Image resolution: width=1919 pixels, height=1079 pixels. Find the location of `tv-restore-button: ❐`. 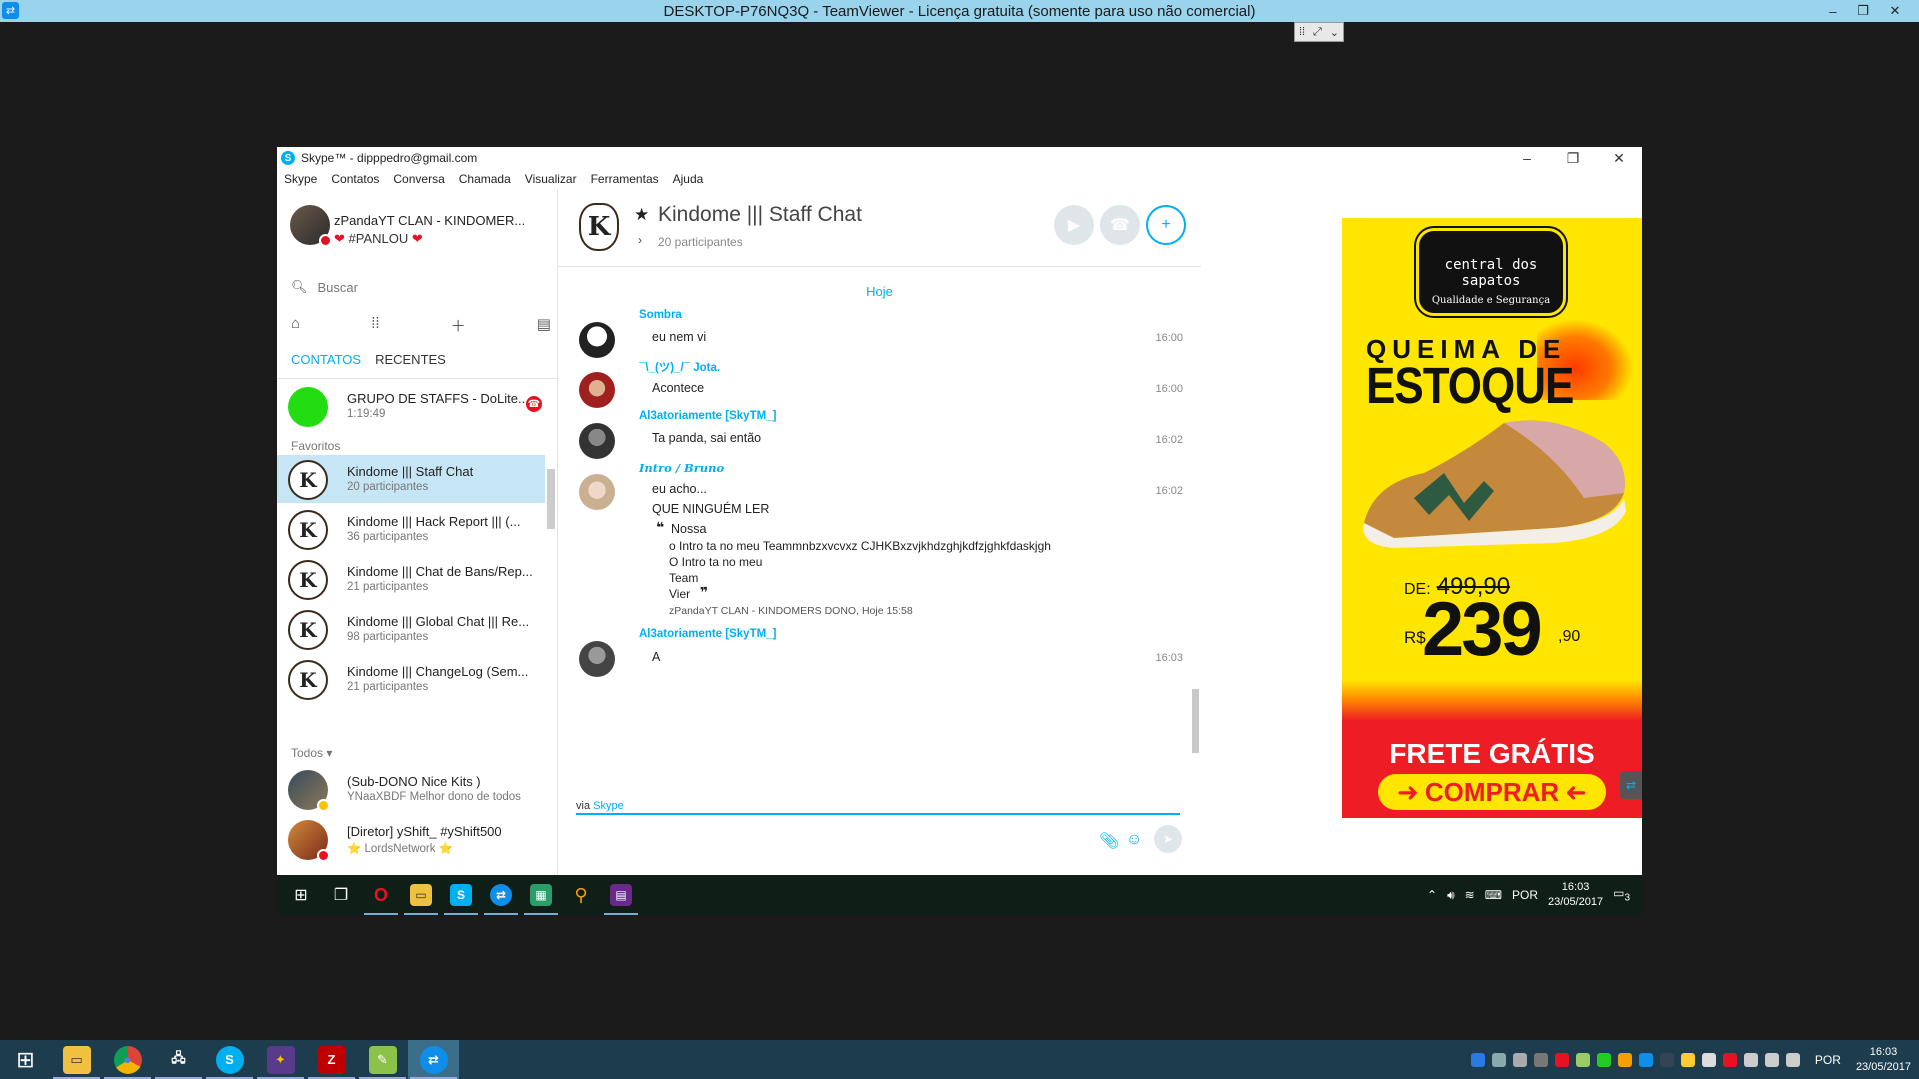

tv-restore-button: ❐ is located at coordinates (1863, 11).